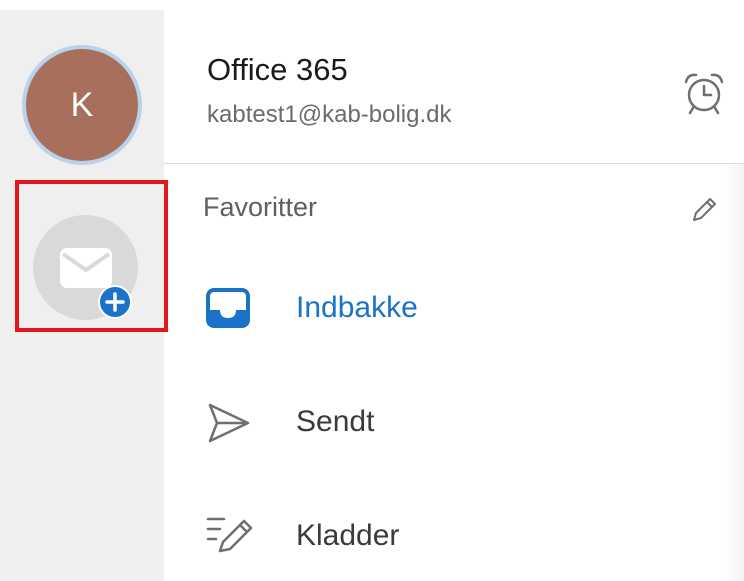  I want to click on folder-drafts-label: Kladder, so click(348, 535).